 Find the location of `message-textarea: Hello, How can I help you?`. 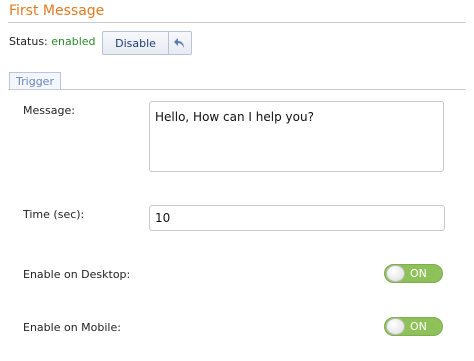

message-textarea: Hello, How can I help you? is located at coordinates (296, 136).